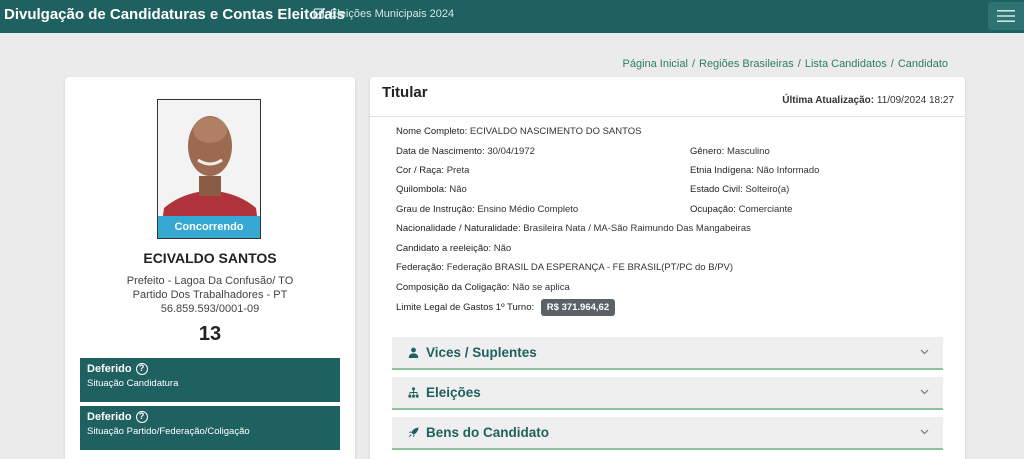 This screenshot has height=459, width=1024. I want to click on election-link: Eleições Municipais 2024, so click(383, 13).